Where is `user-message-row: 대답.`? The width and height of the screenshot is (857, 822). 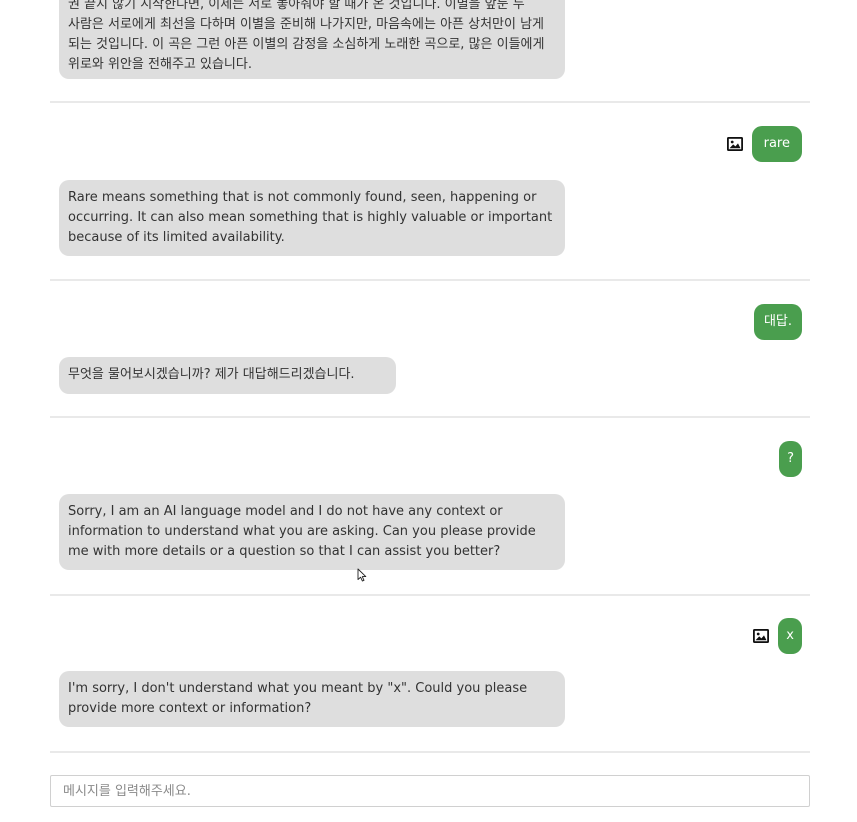
user-message-row: 대답. is located at coordinates (430, 310).